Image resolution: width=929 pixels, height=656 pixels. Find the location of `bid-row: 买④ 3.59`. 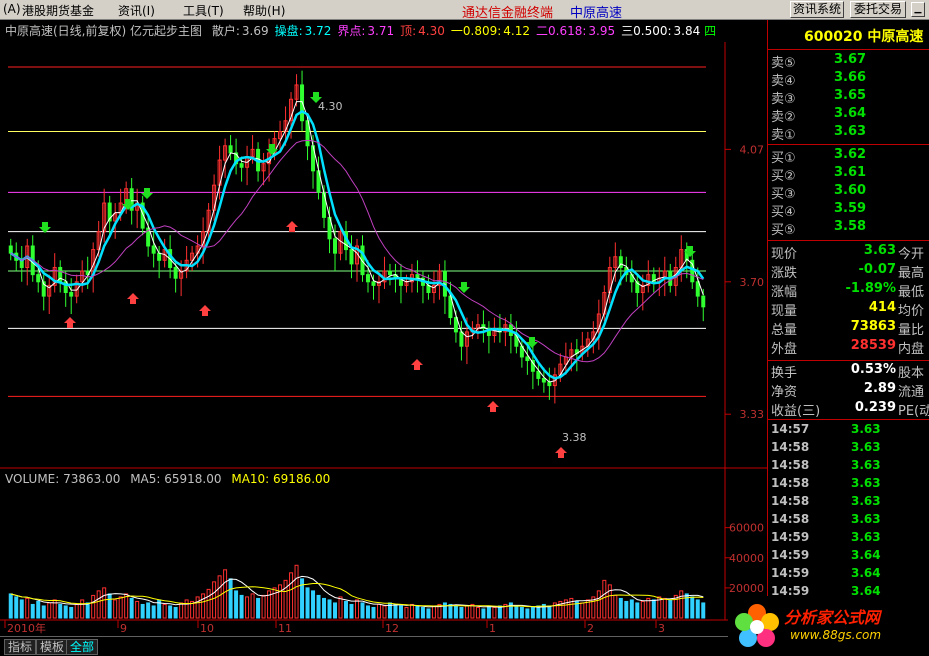

bid-row: 买④ 3.59 is located at coordinates (848, 210).